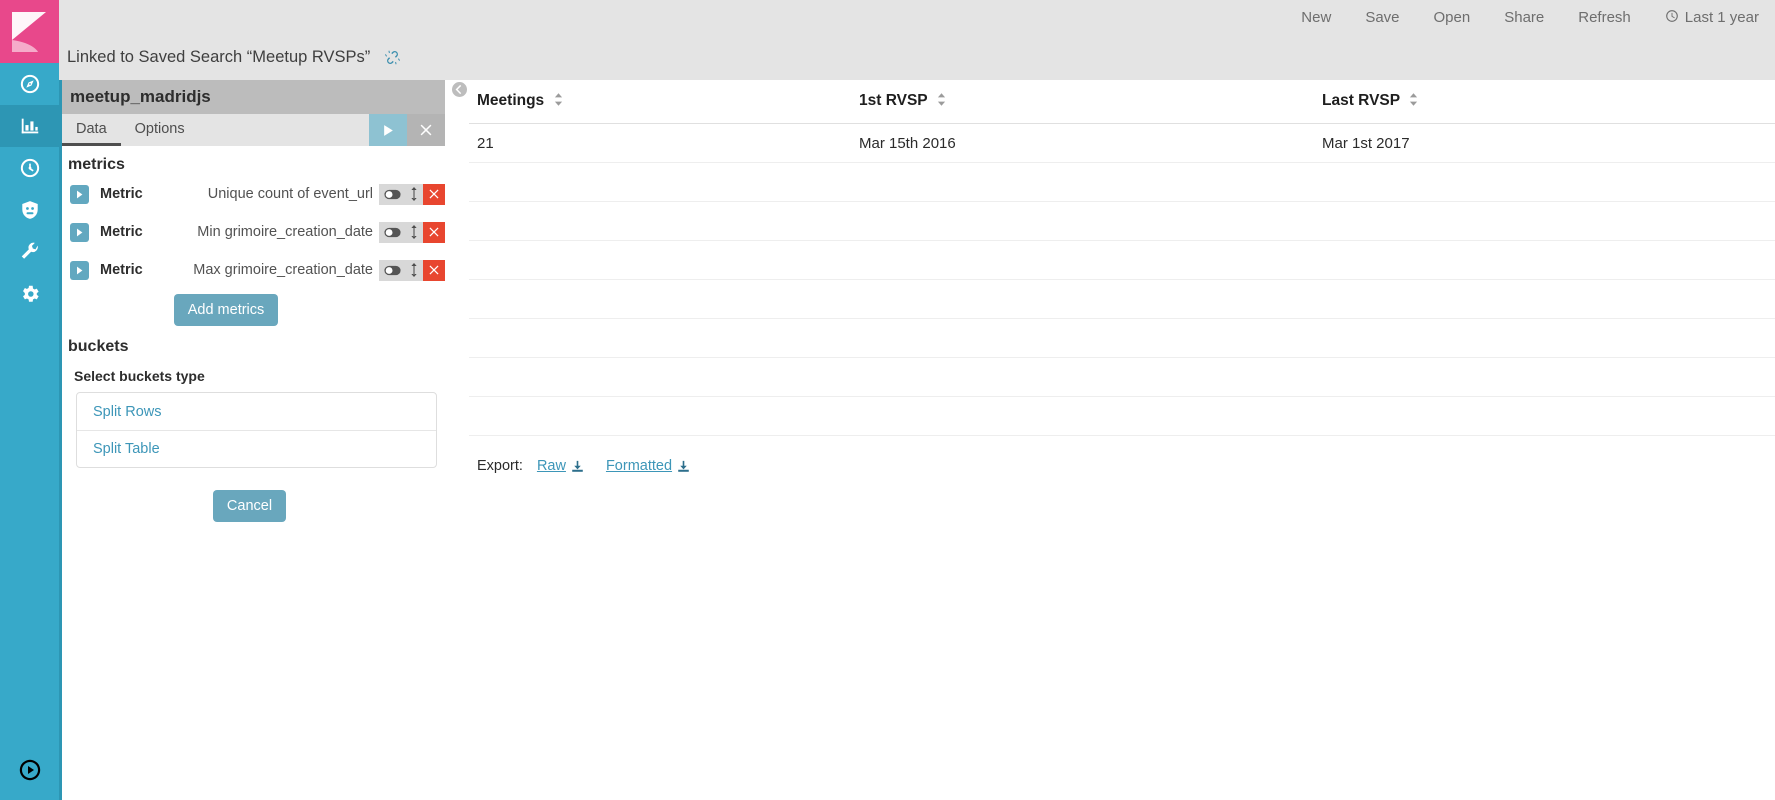 The height and width of the screenshot is (800, 1775). What do you see at coordinates (29, 126) in the screenshot?
I see `sidebar-item-visualize` at bounding box center [29, 126].